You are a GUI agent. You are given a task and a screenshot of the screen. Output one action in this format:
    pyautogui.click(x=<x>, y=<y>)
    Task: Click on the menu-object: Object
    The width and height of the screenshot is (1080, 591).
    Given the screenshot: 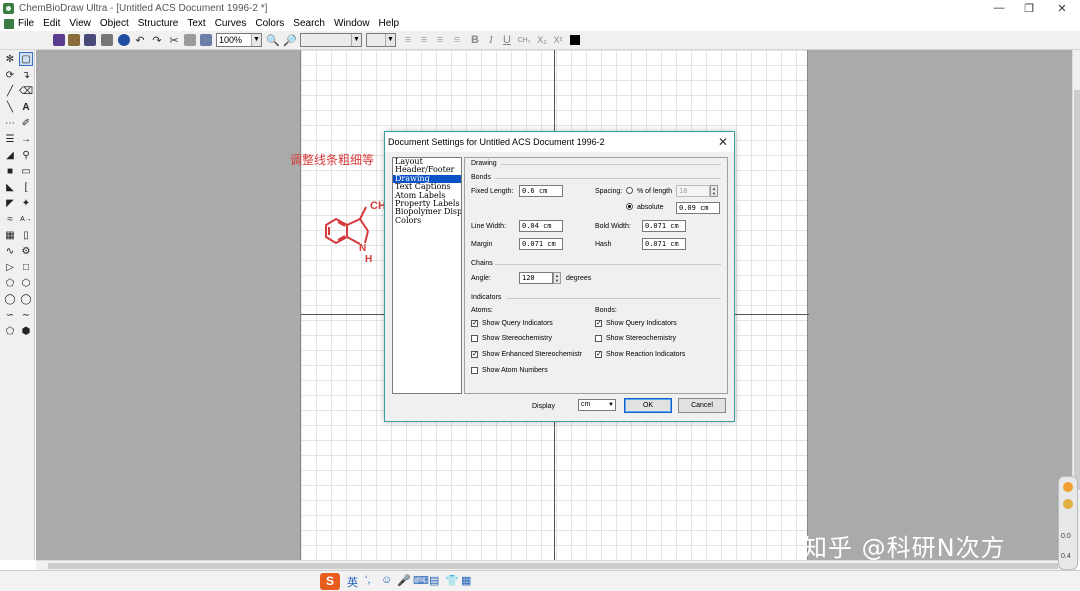 What is the action you would take?
    pyautogui.click(x=114, y=23)
    